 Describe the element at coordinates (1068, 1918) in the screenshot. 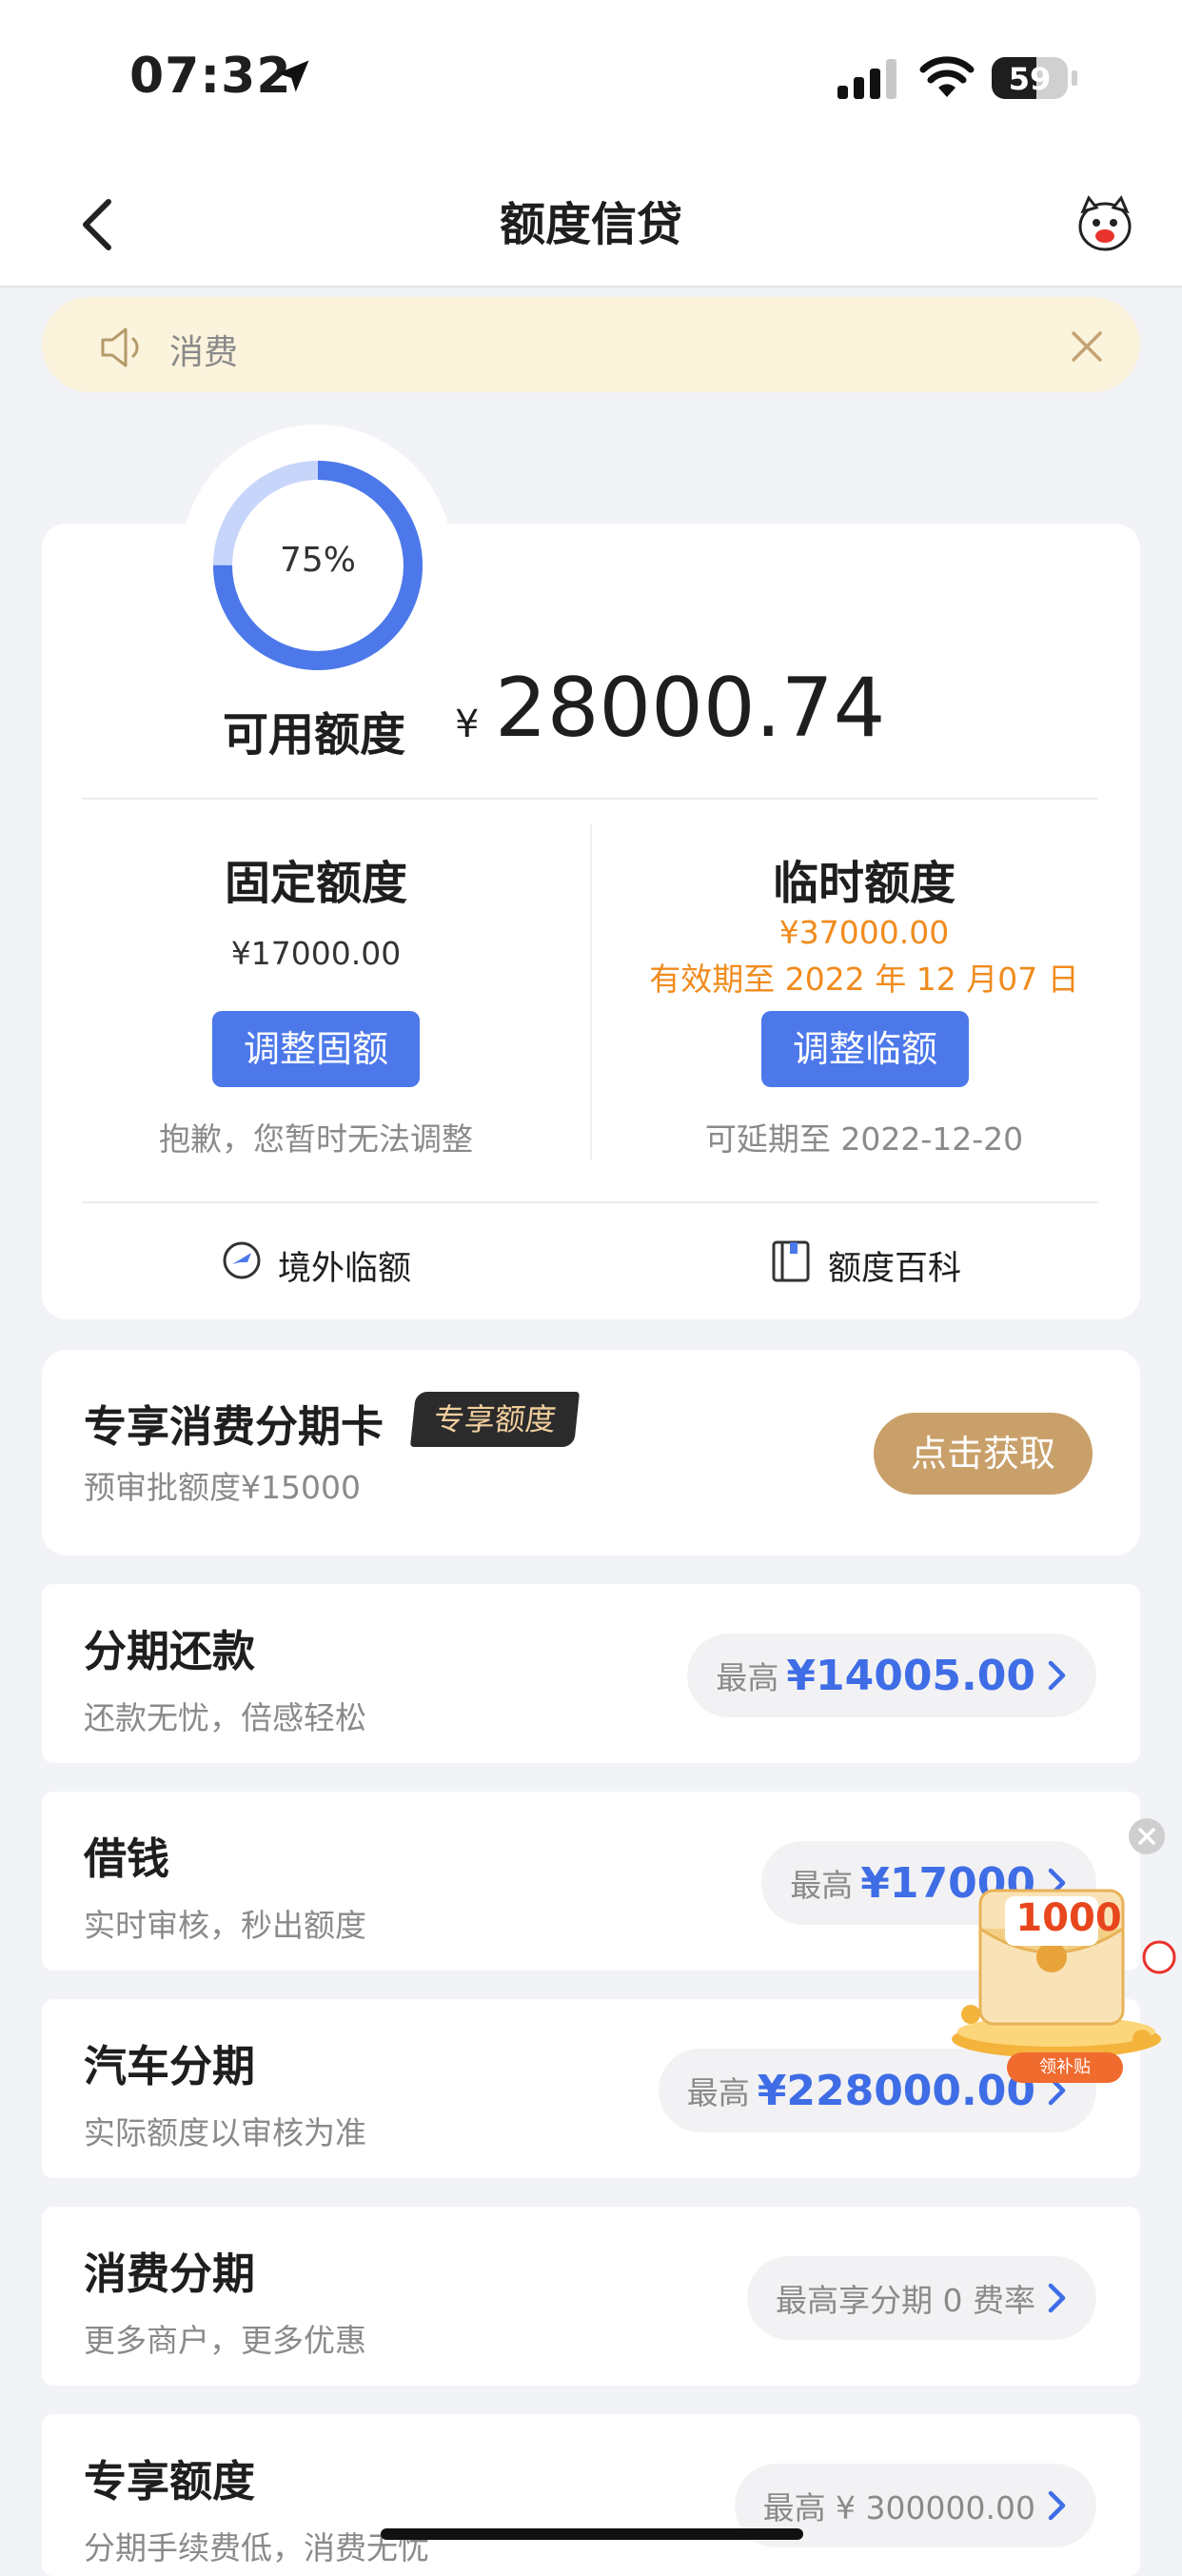

I see `ad-amount: 1000` at that location.